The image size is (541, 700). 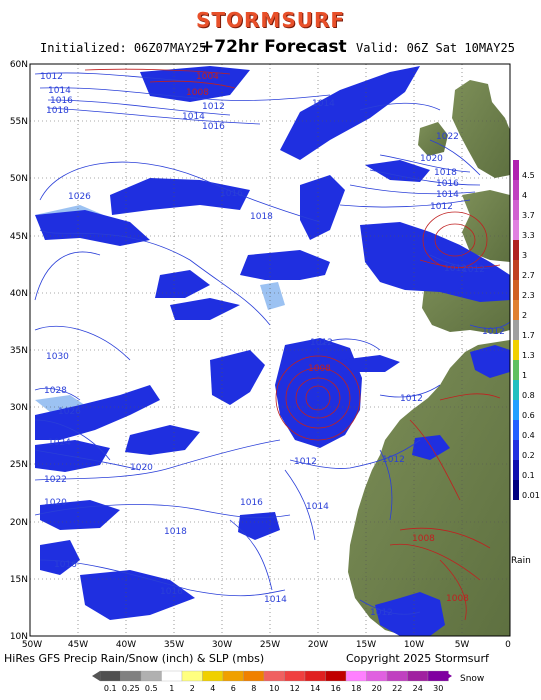 I want to click on rain-scale-tick: 1, so click(x=524, y=375).